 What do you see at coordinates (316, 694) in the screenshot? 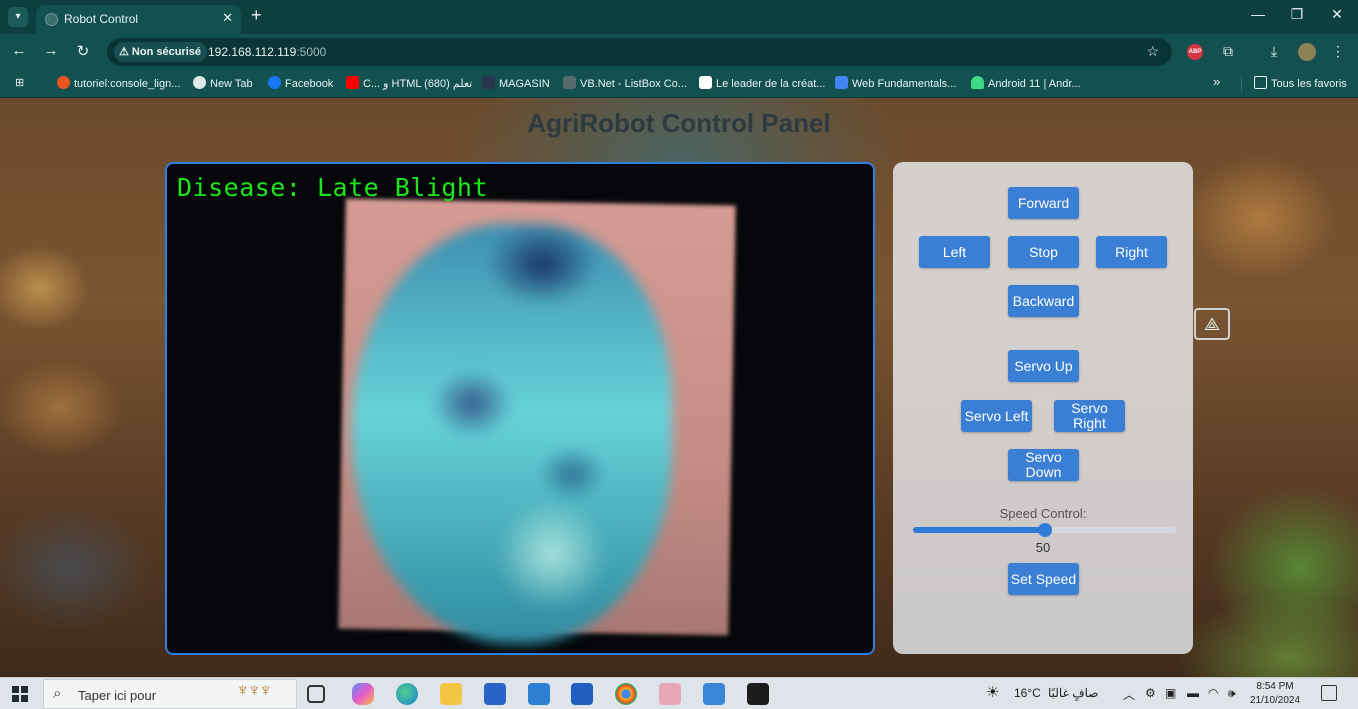
I see `task-view-icon` at bounding box center [316, 694].